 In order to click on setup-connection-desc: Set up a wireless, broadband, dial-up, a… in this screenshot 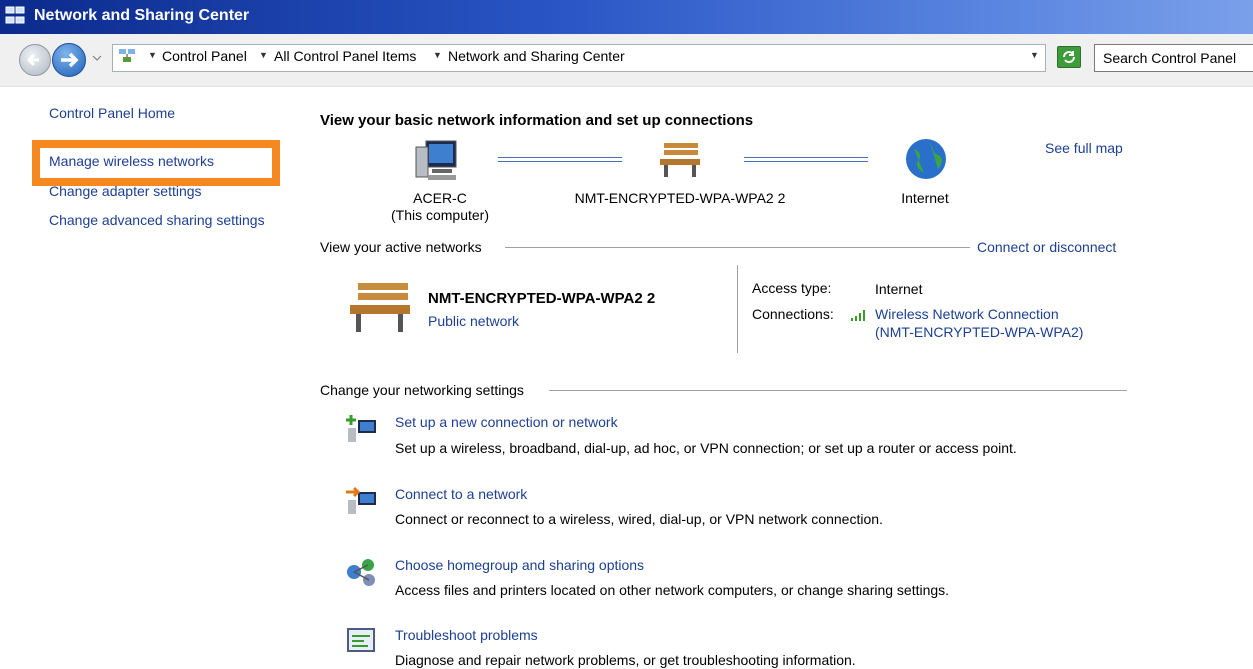, I will do `click(706, 448)`.